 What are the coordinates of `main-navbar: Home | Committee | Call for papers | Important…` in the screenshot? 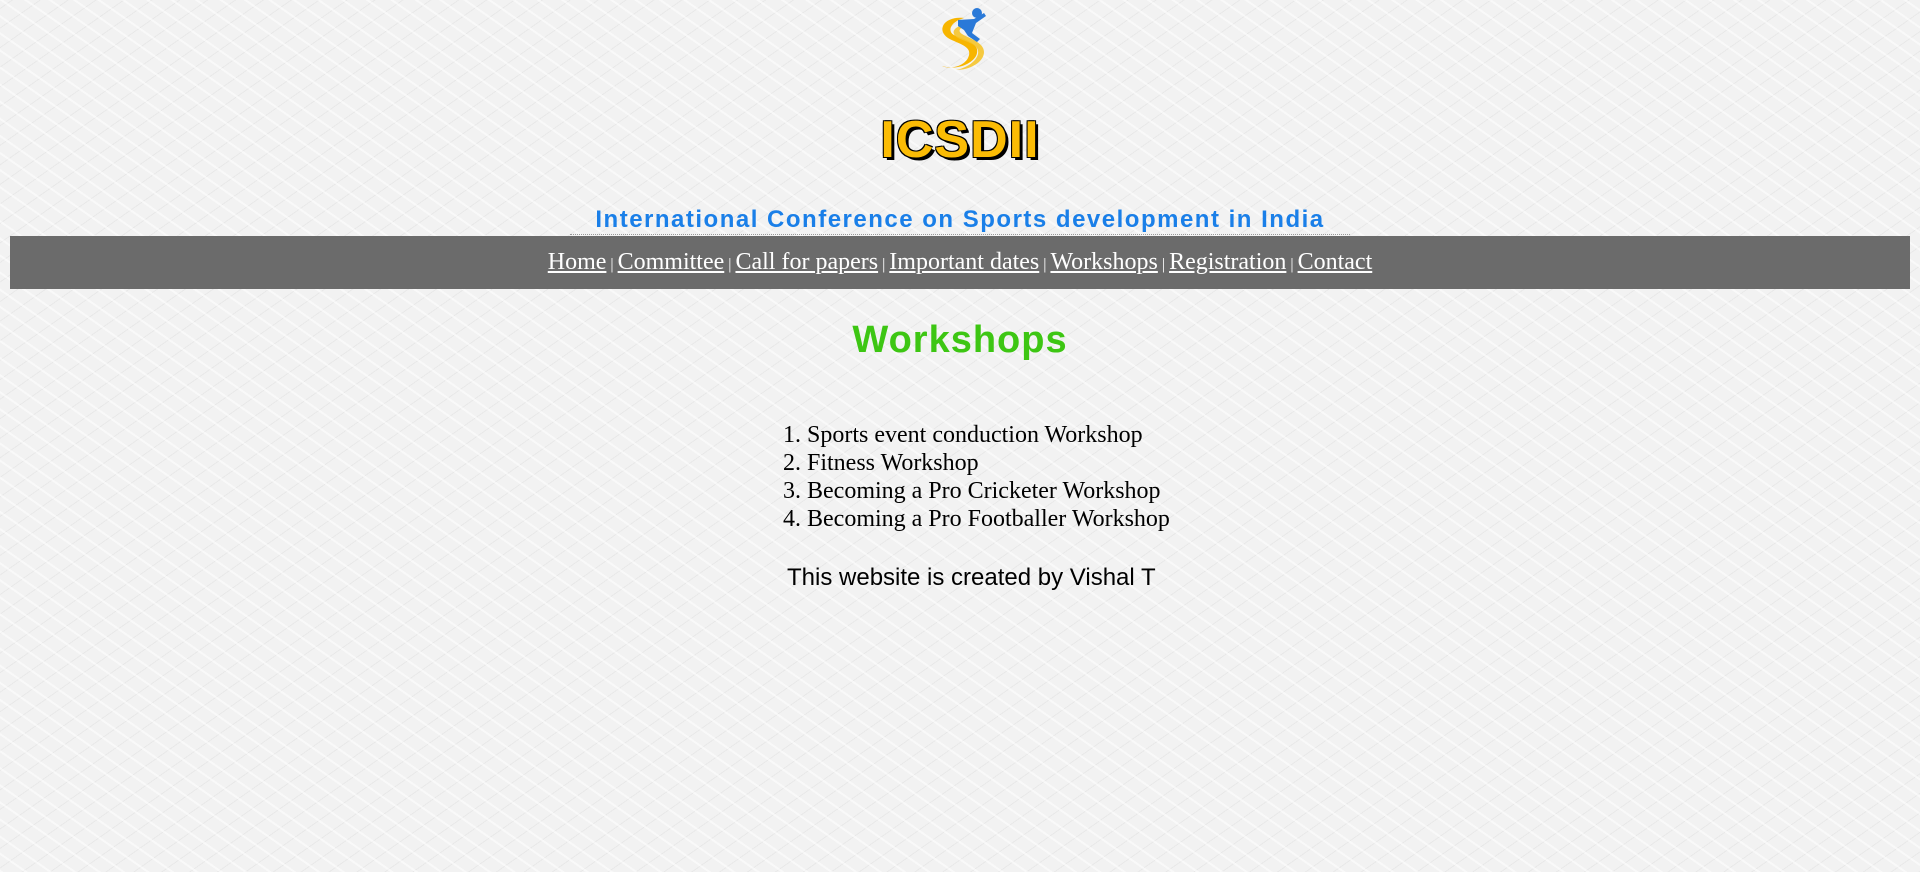 It's located at (960, 262).